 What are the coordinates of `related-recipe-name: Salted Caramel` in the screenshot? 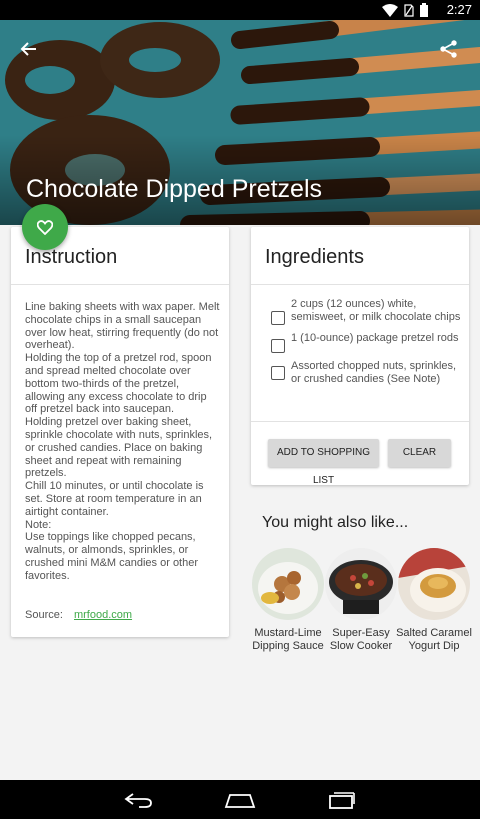 It's located at (434, 633).